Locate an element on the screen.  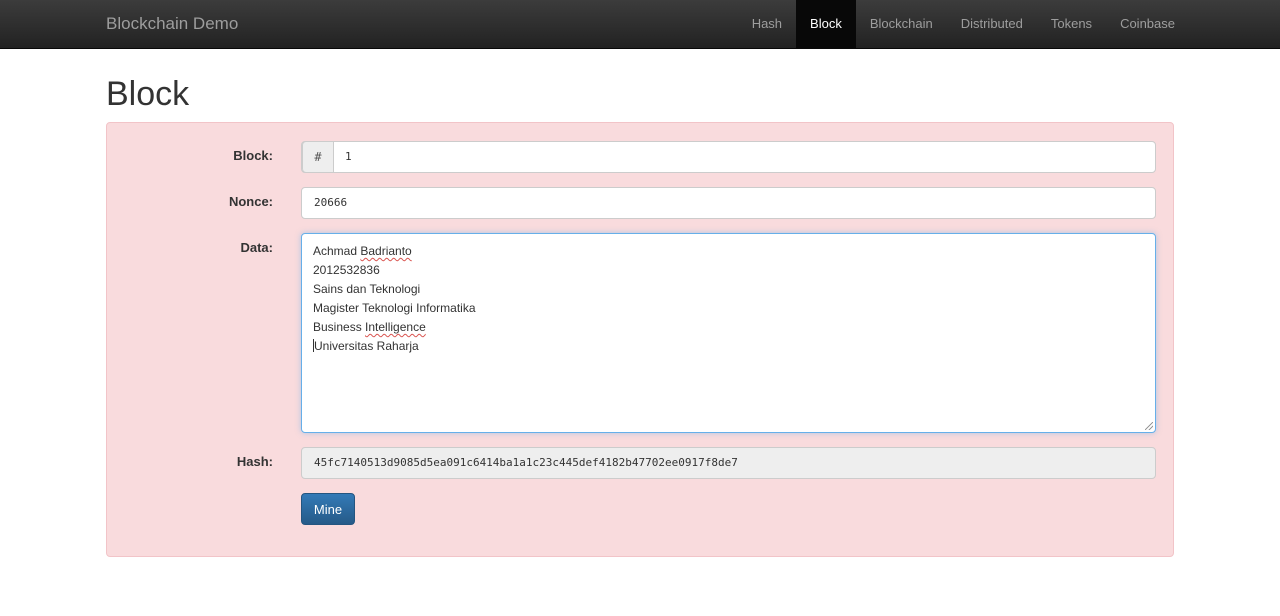
mine-button: Mine is located at coordinates (328, 509).